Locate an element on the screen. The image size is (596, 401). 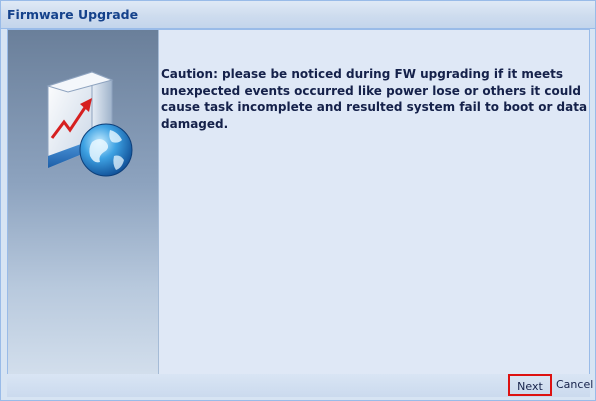
upgrade-box-globe-icon is located at coordinates (89, 124).